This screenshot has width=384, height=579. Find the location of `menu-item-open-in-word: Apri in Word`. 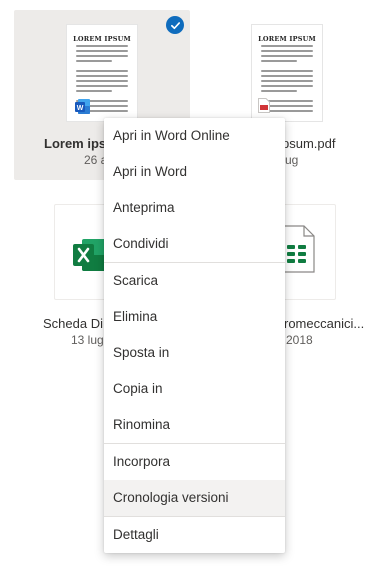

menu-item-open-in-word: Apri in Word is located at coordinates (194, 172).